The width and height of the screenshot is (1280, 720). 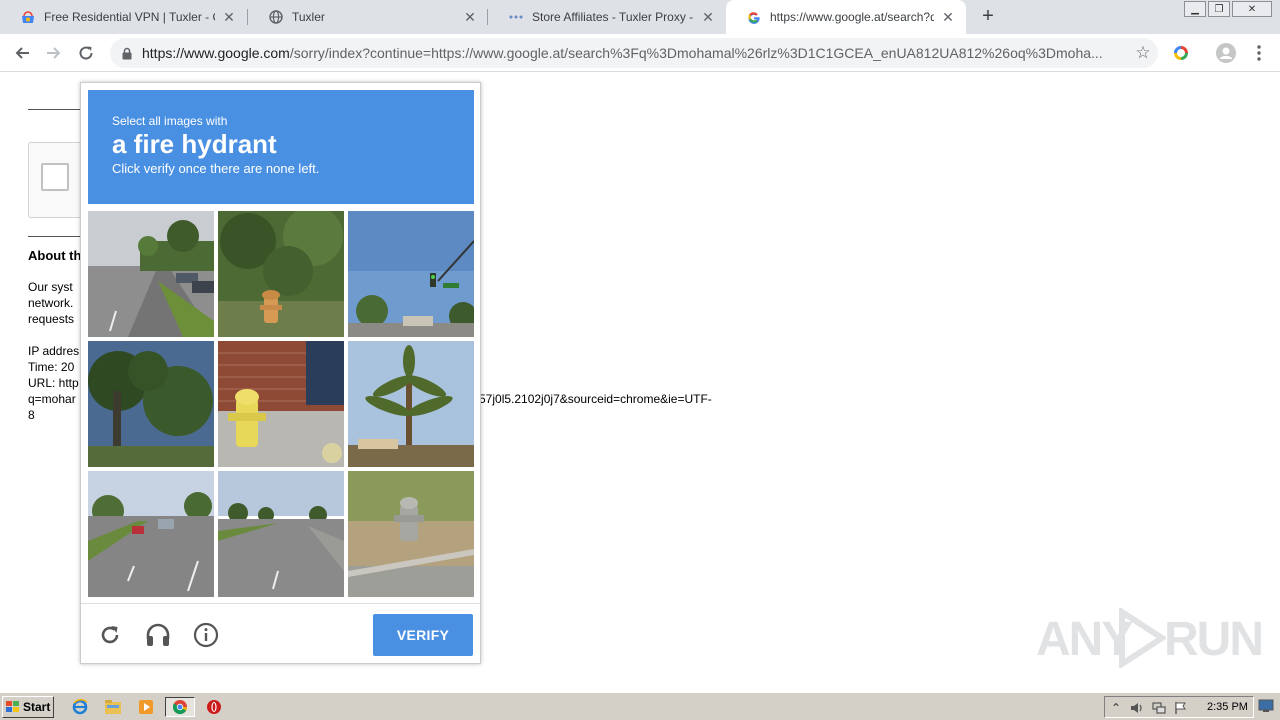 I want to click on play-logo-icon, so click(x=1142, y=638).